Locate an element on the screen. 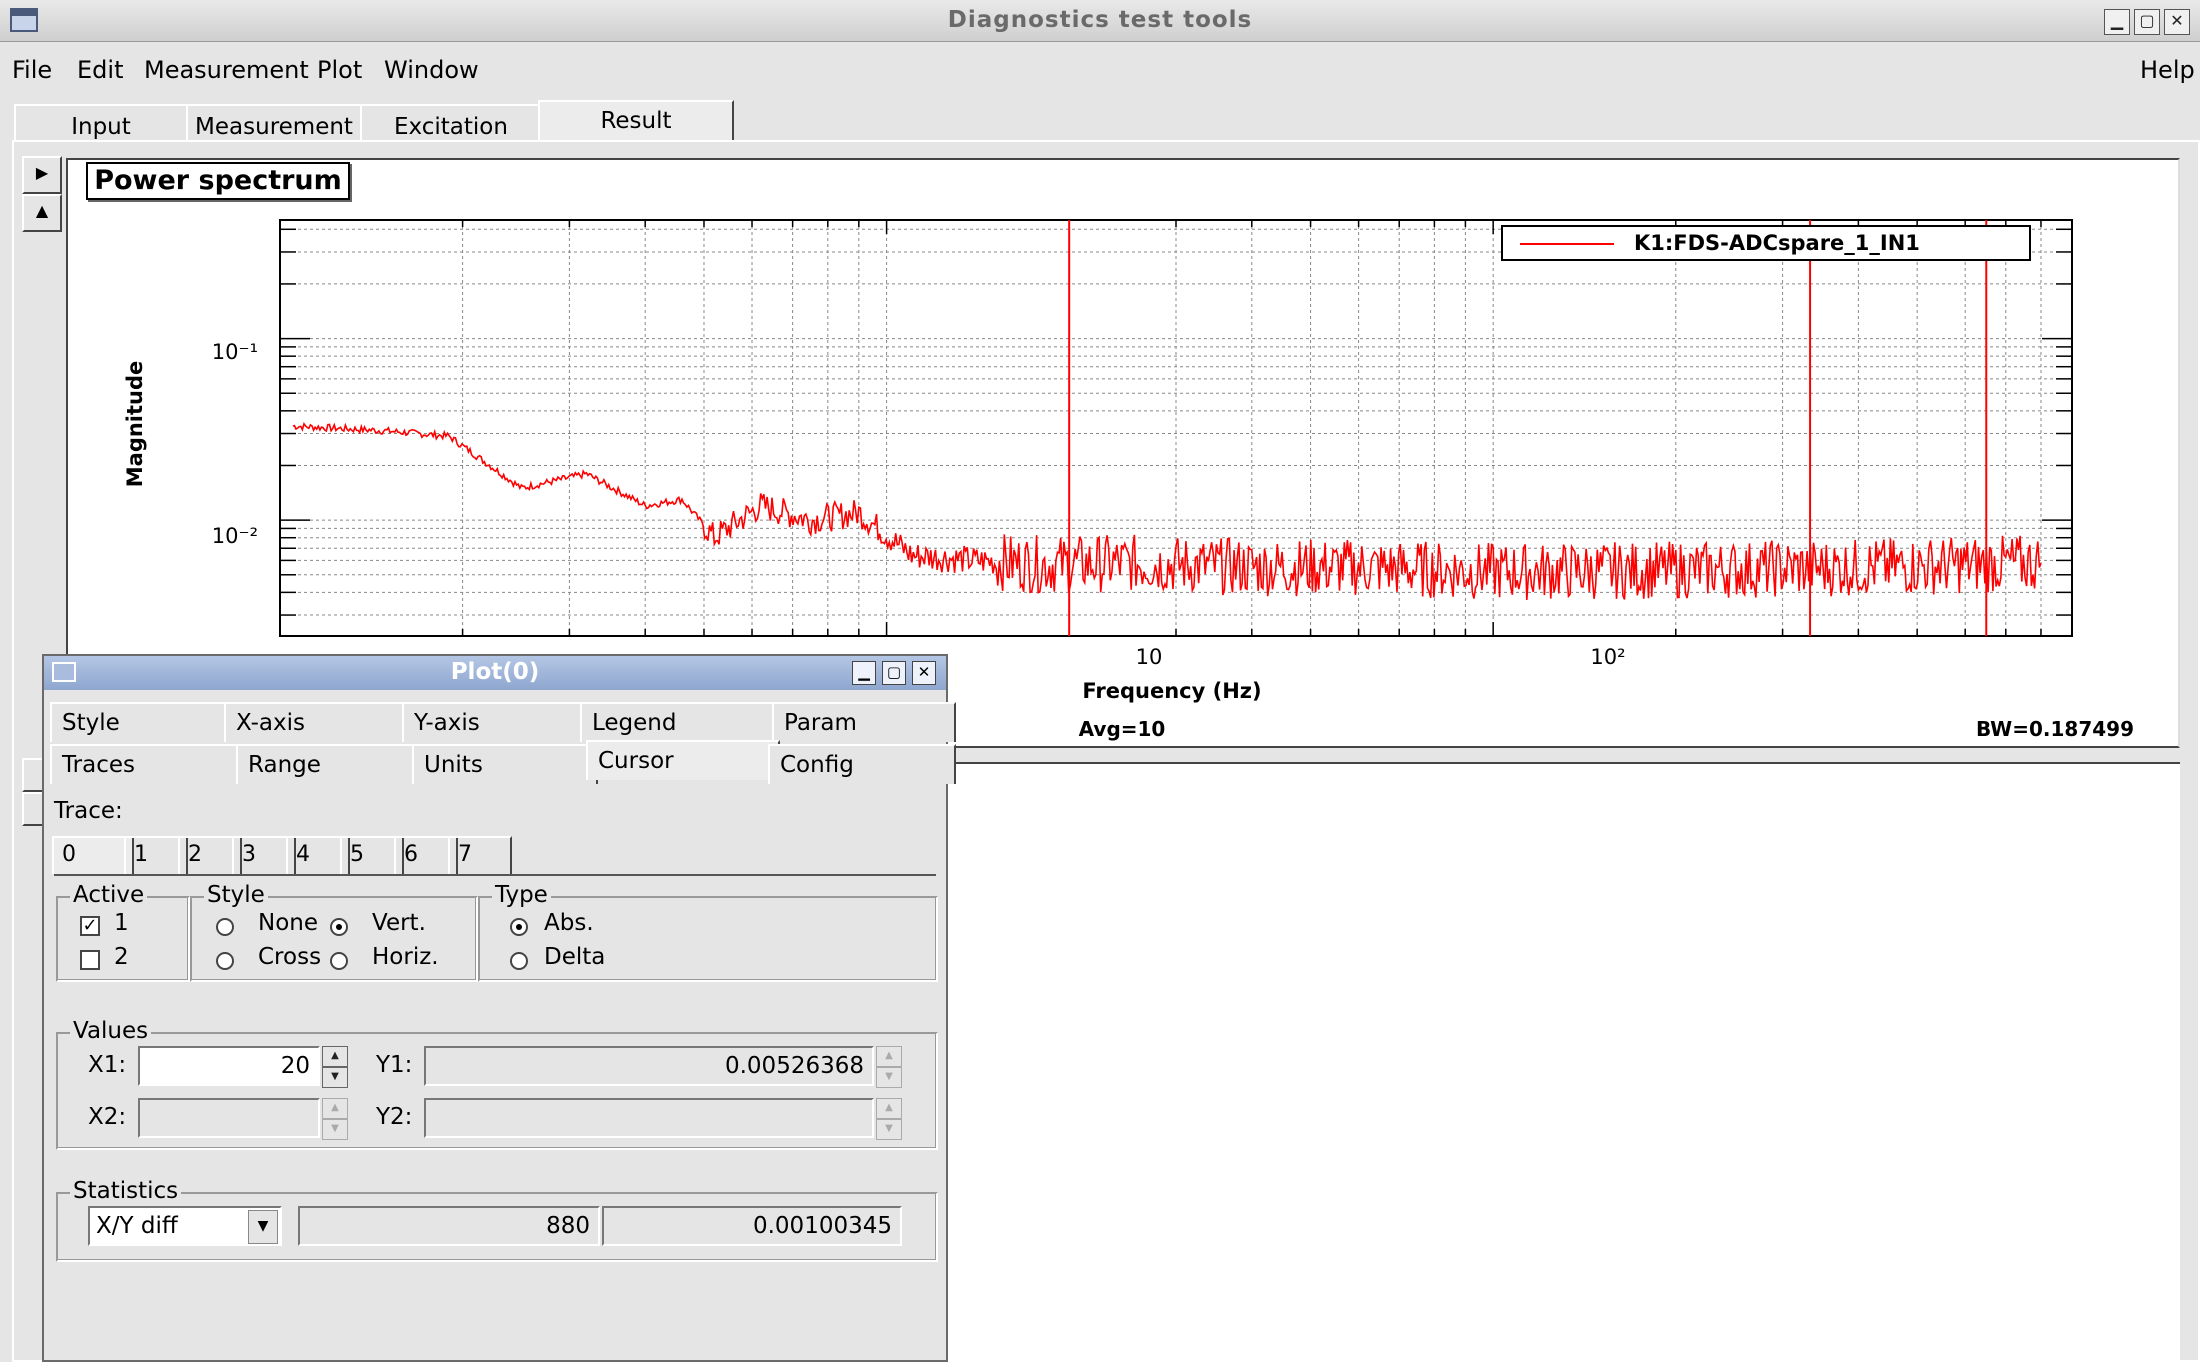  statistics-group: Statistics X/Y diff ▼ 880 0.00100345 is located at coordinates (497, 1220).